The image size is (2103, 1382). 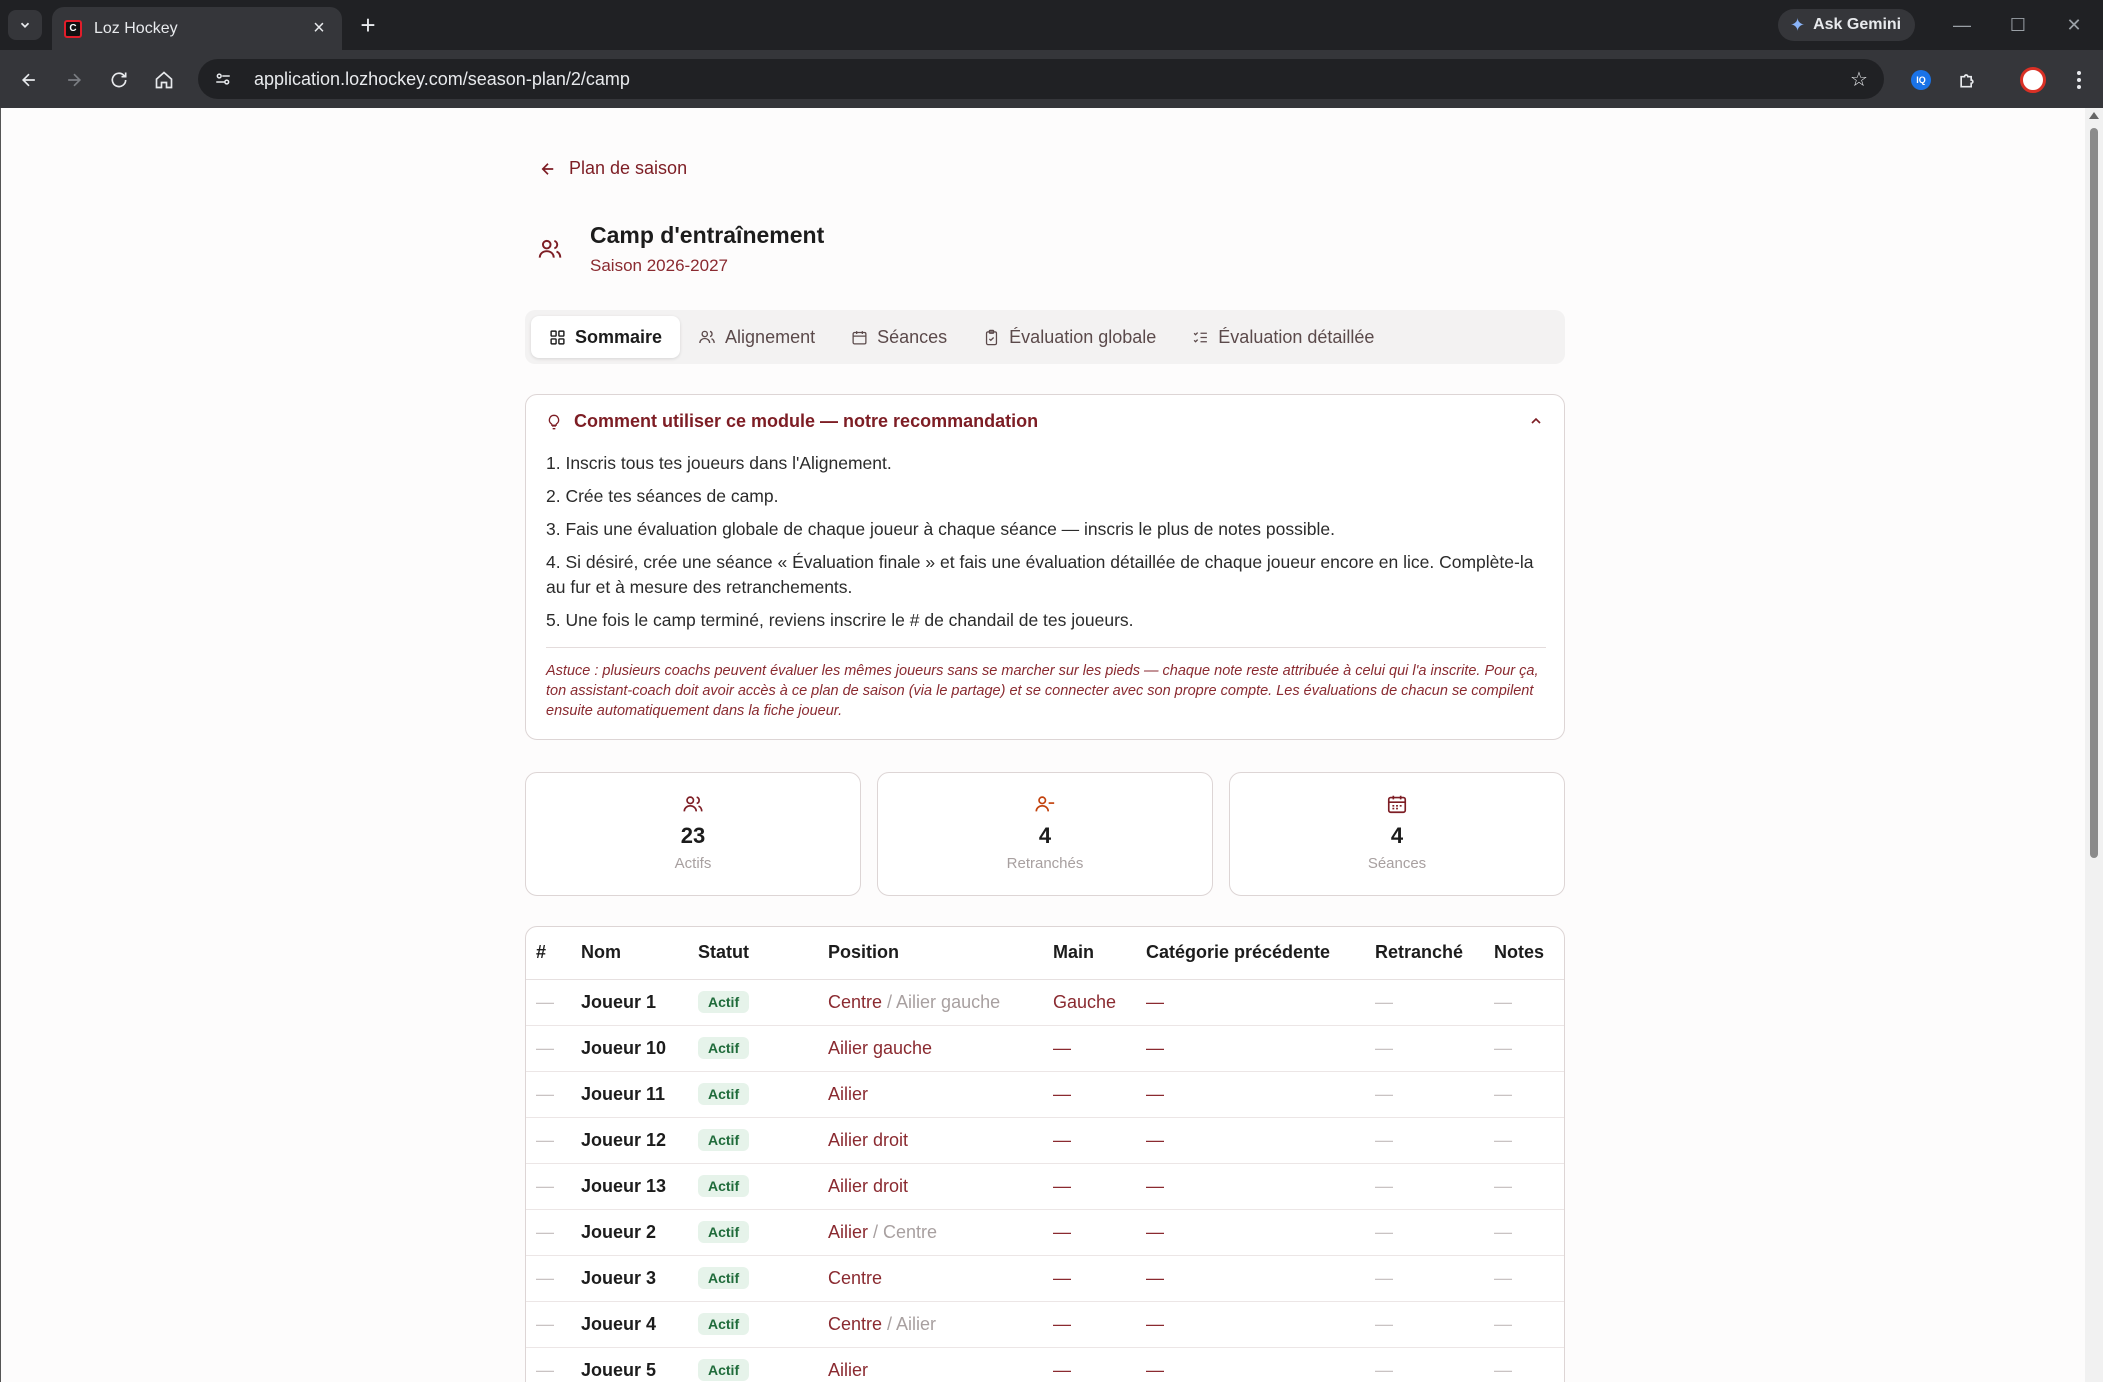 What do you see at coordinates (73, 28) in the screenshot?
I see `favicon-icon: C` at bounding box center [73, 28].